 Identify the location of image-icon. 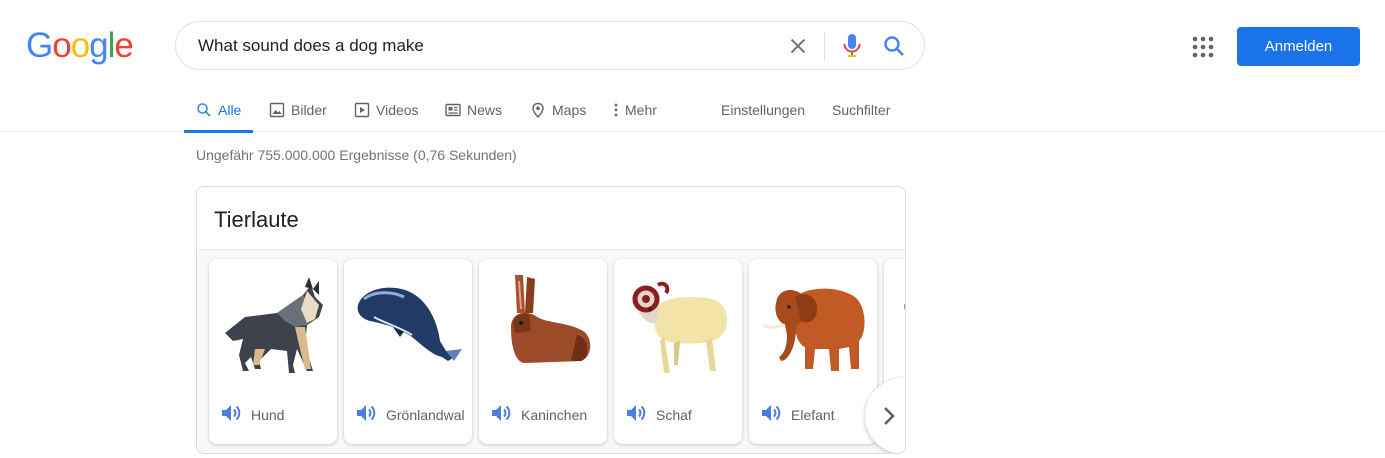
(277, 110).